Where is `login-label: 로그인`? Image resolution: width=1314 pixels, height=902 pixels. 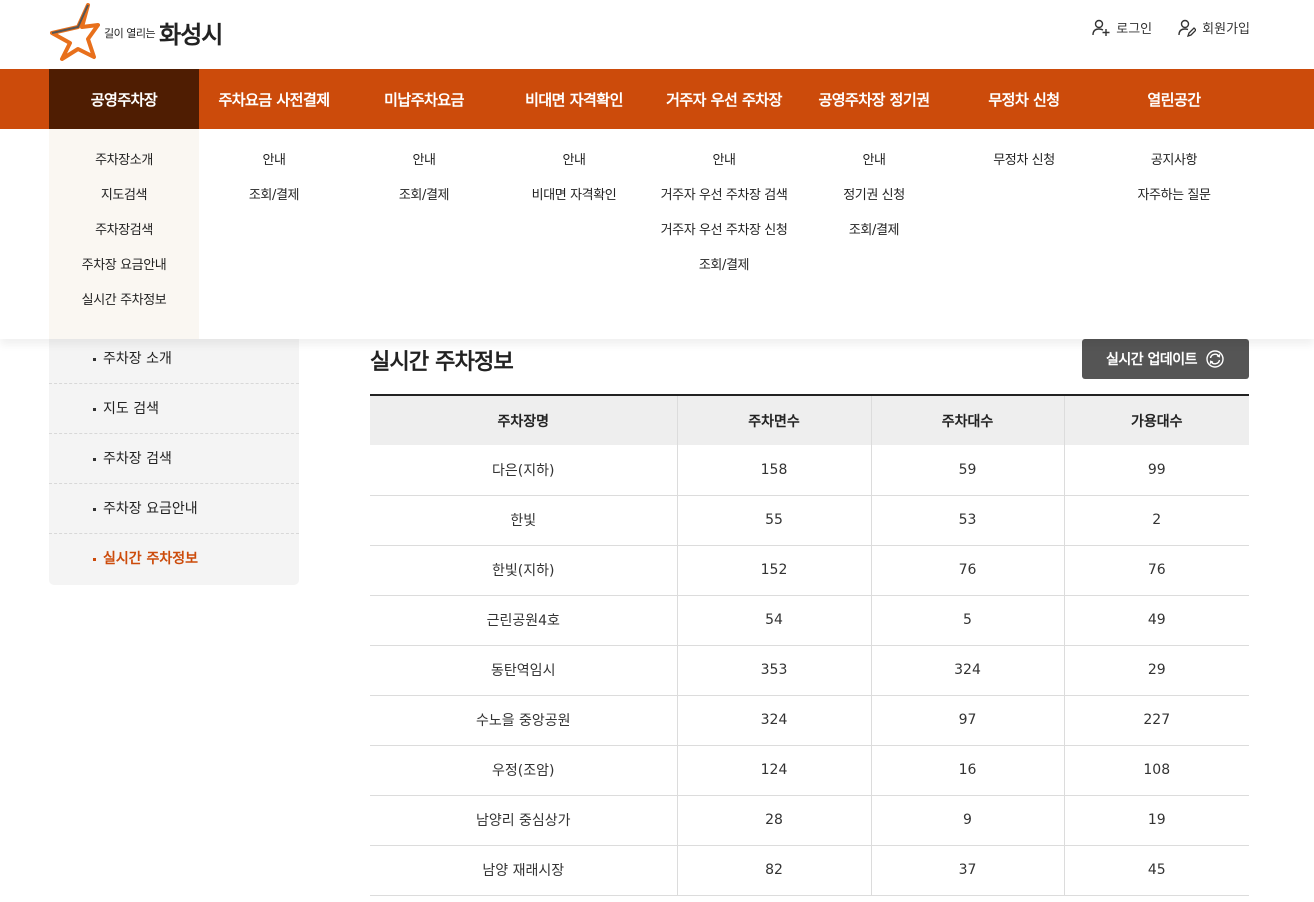 login-label: 로그인 is located at coordinates (1134, 29).